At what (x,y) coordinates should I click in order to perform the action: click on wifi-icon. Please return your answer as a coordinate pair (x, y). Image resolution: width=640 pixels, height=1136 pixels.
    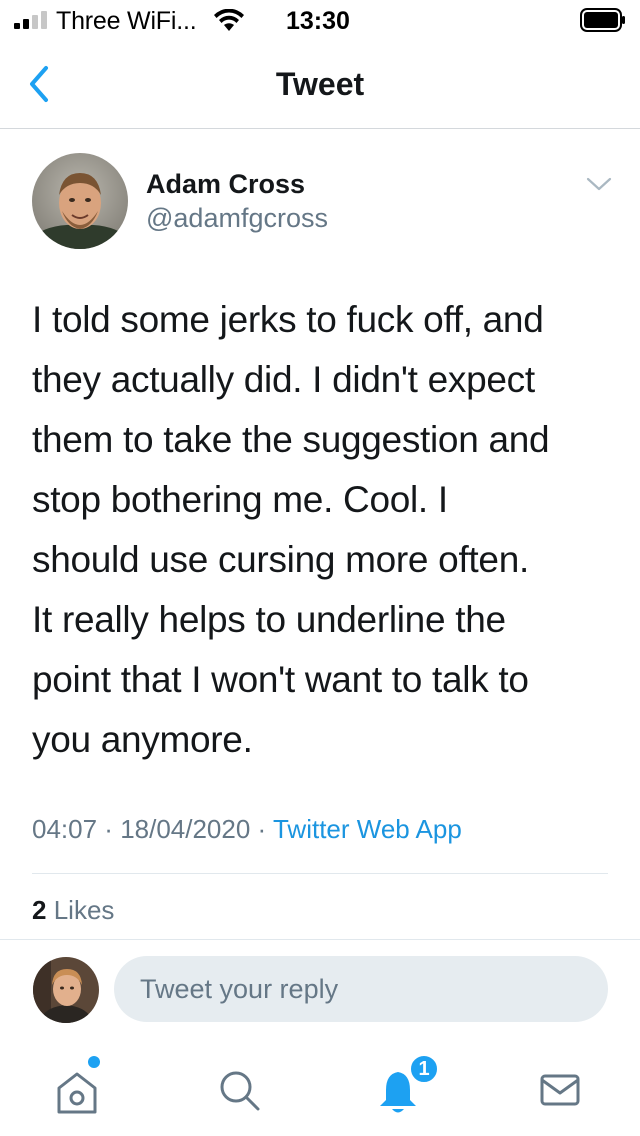
    Looking at the image, I should click on (229, 20).